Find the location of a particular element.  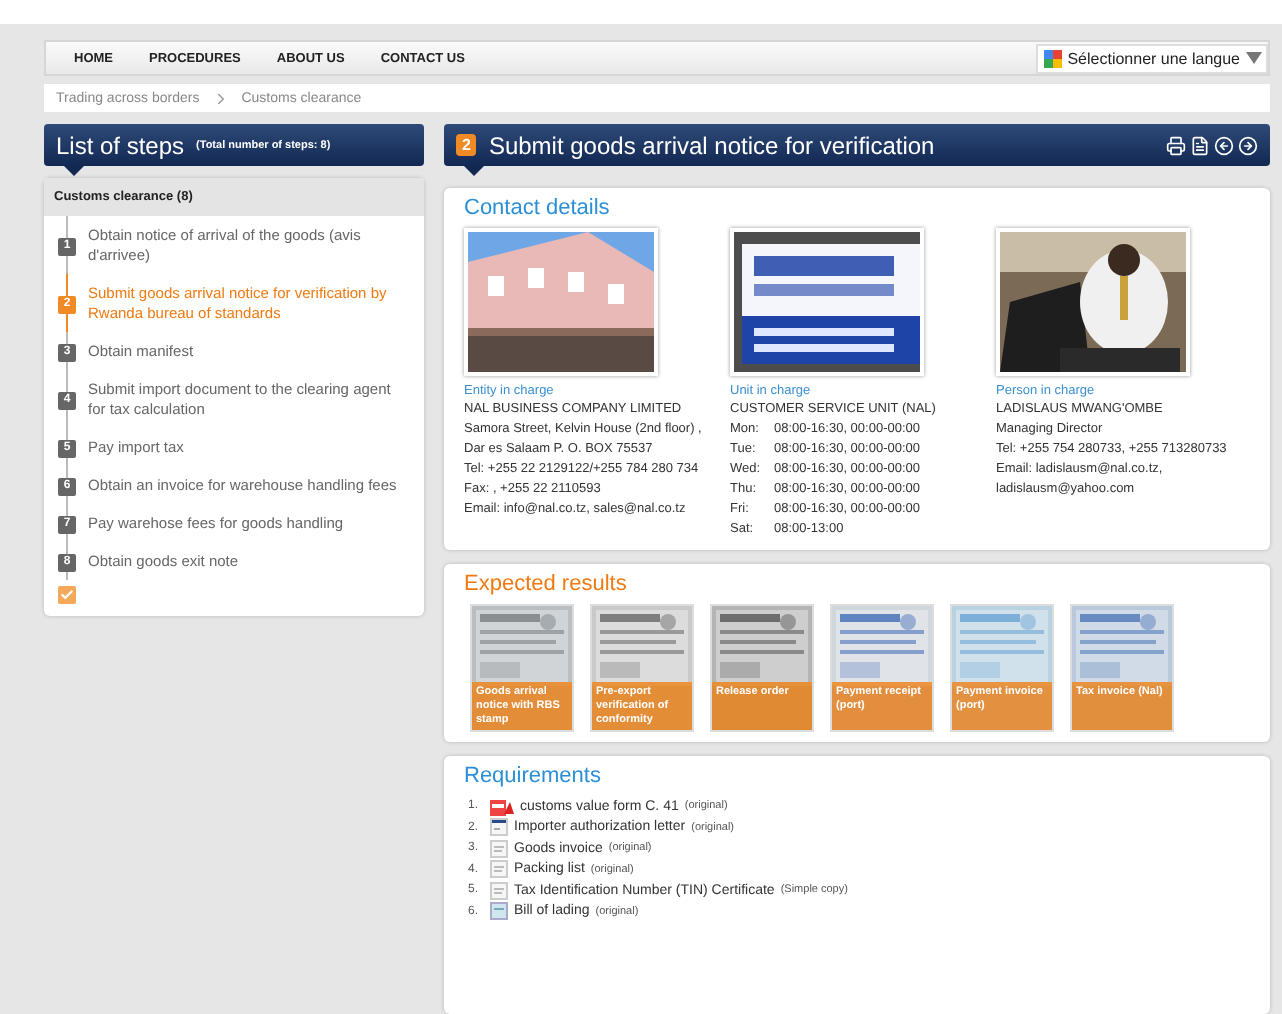

header-pointer is located at coordinates (474, 171).